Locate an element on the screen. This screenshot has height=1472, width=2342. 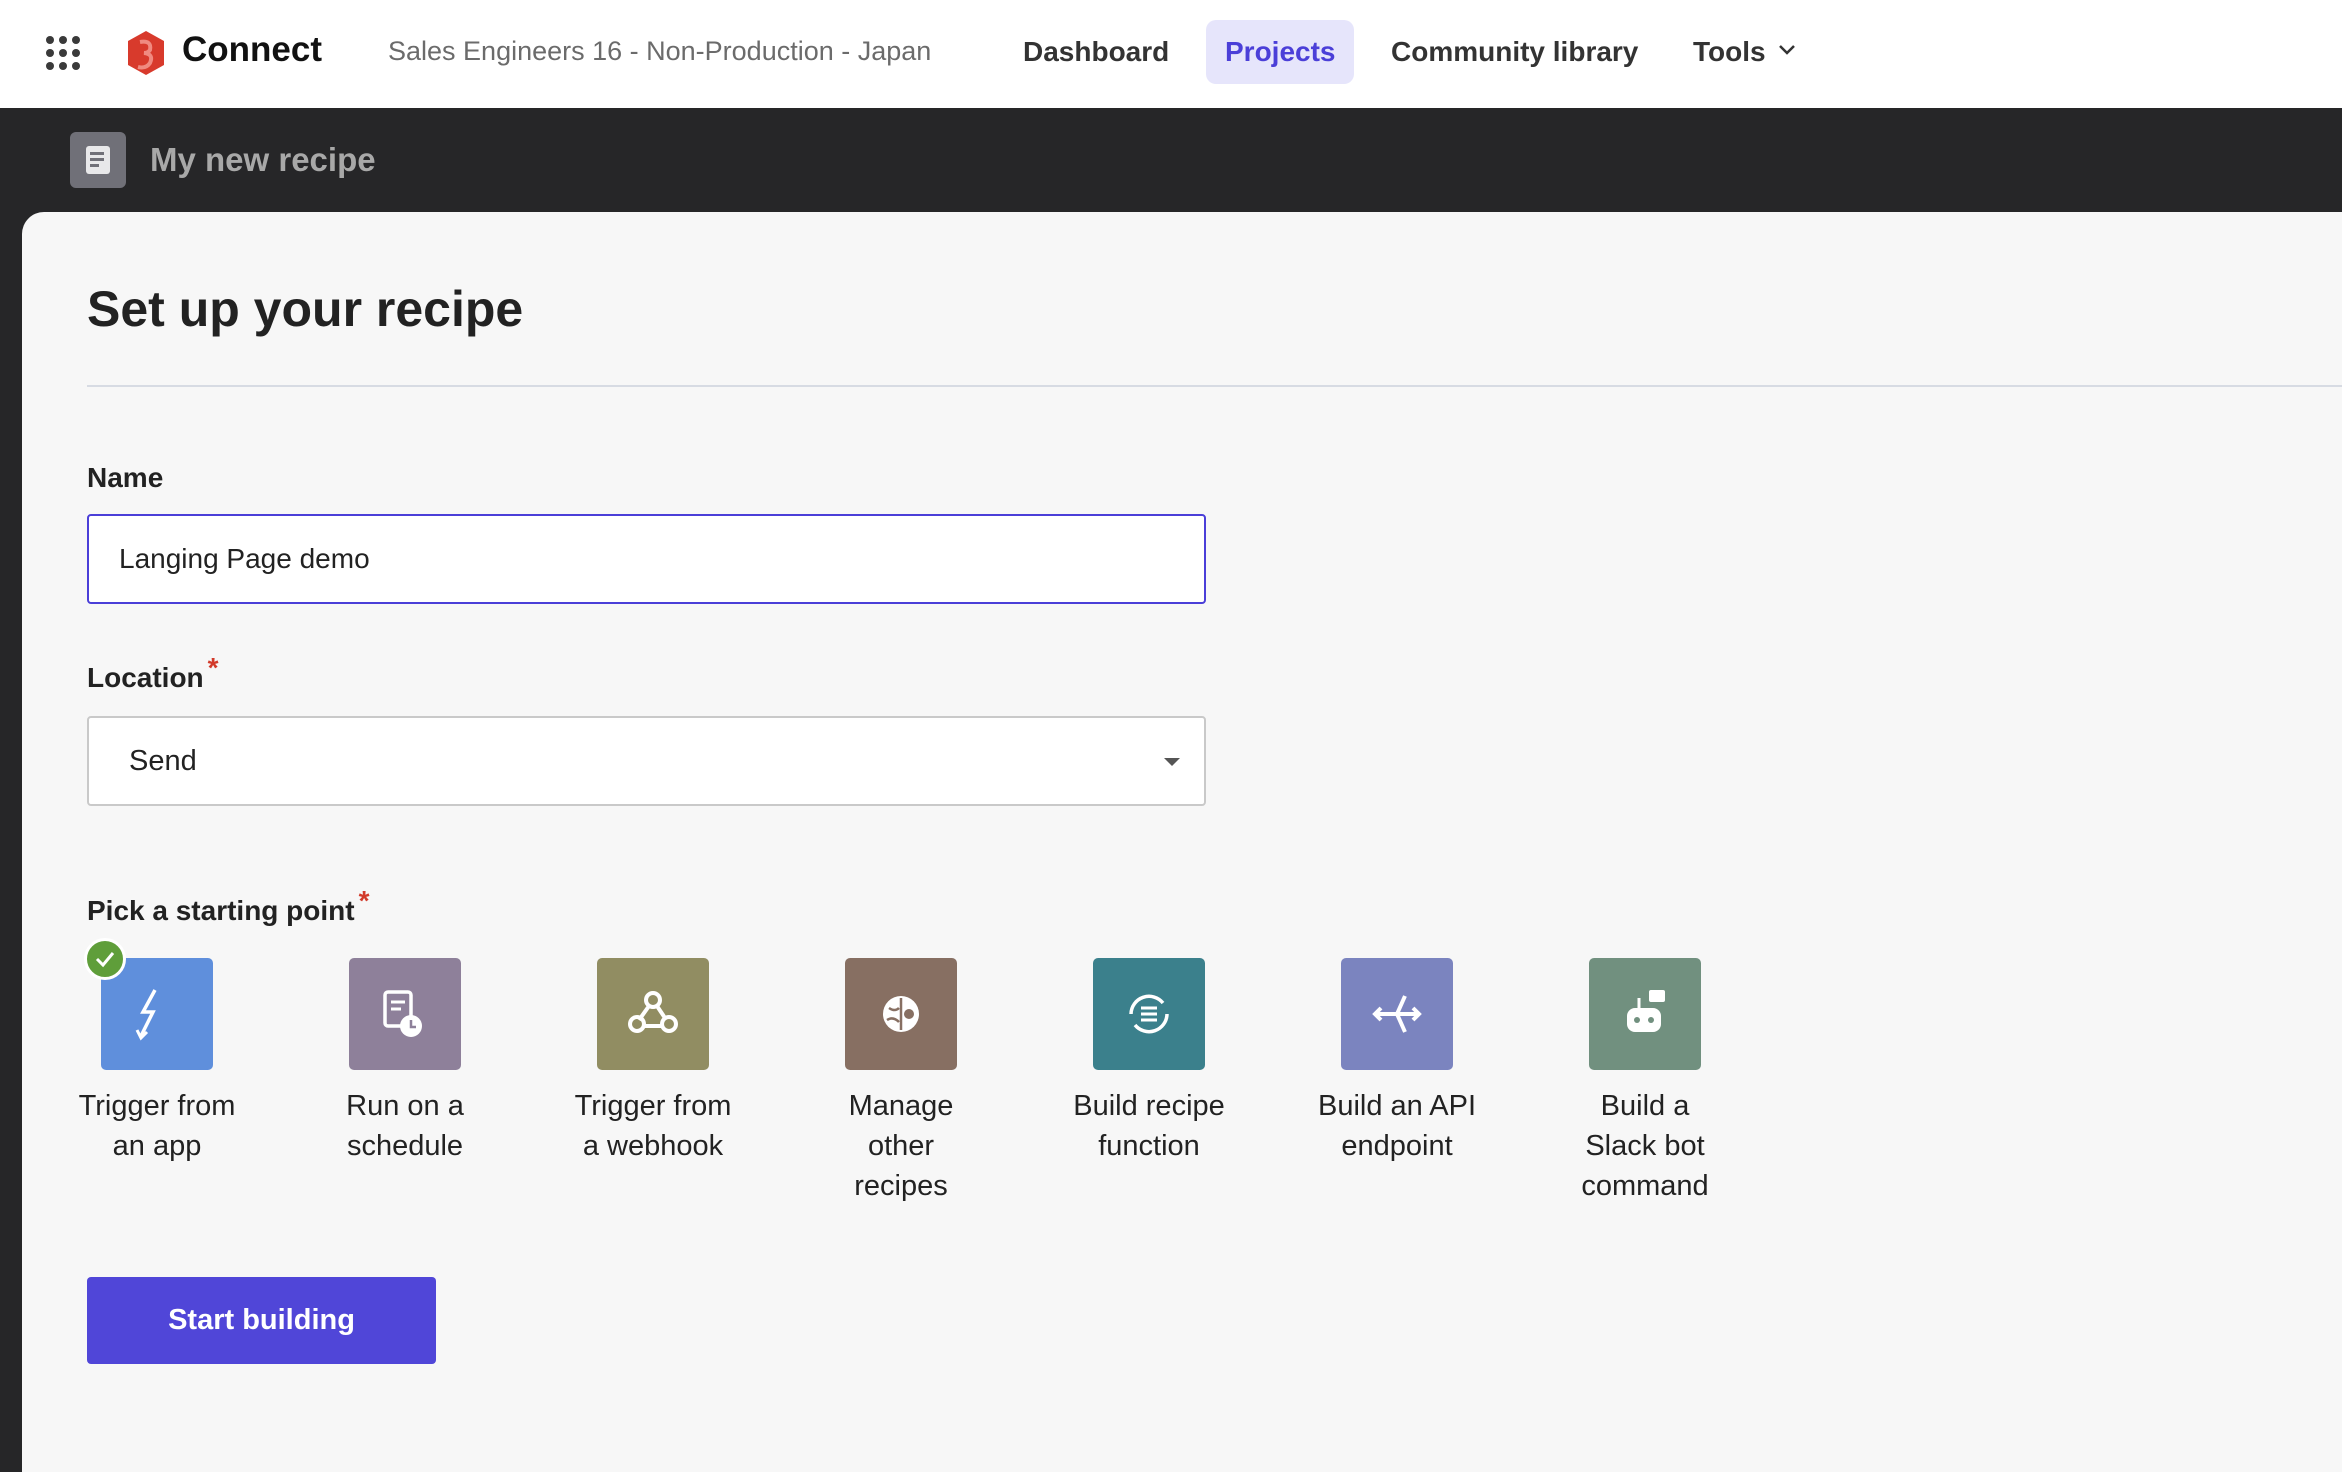
option-label-line: a webhook is located at coordinates (653, 1146).